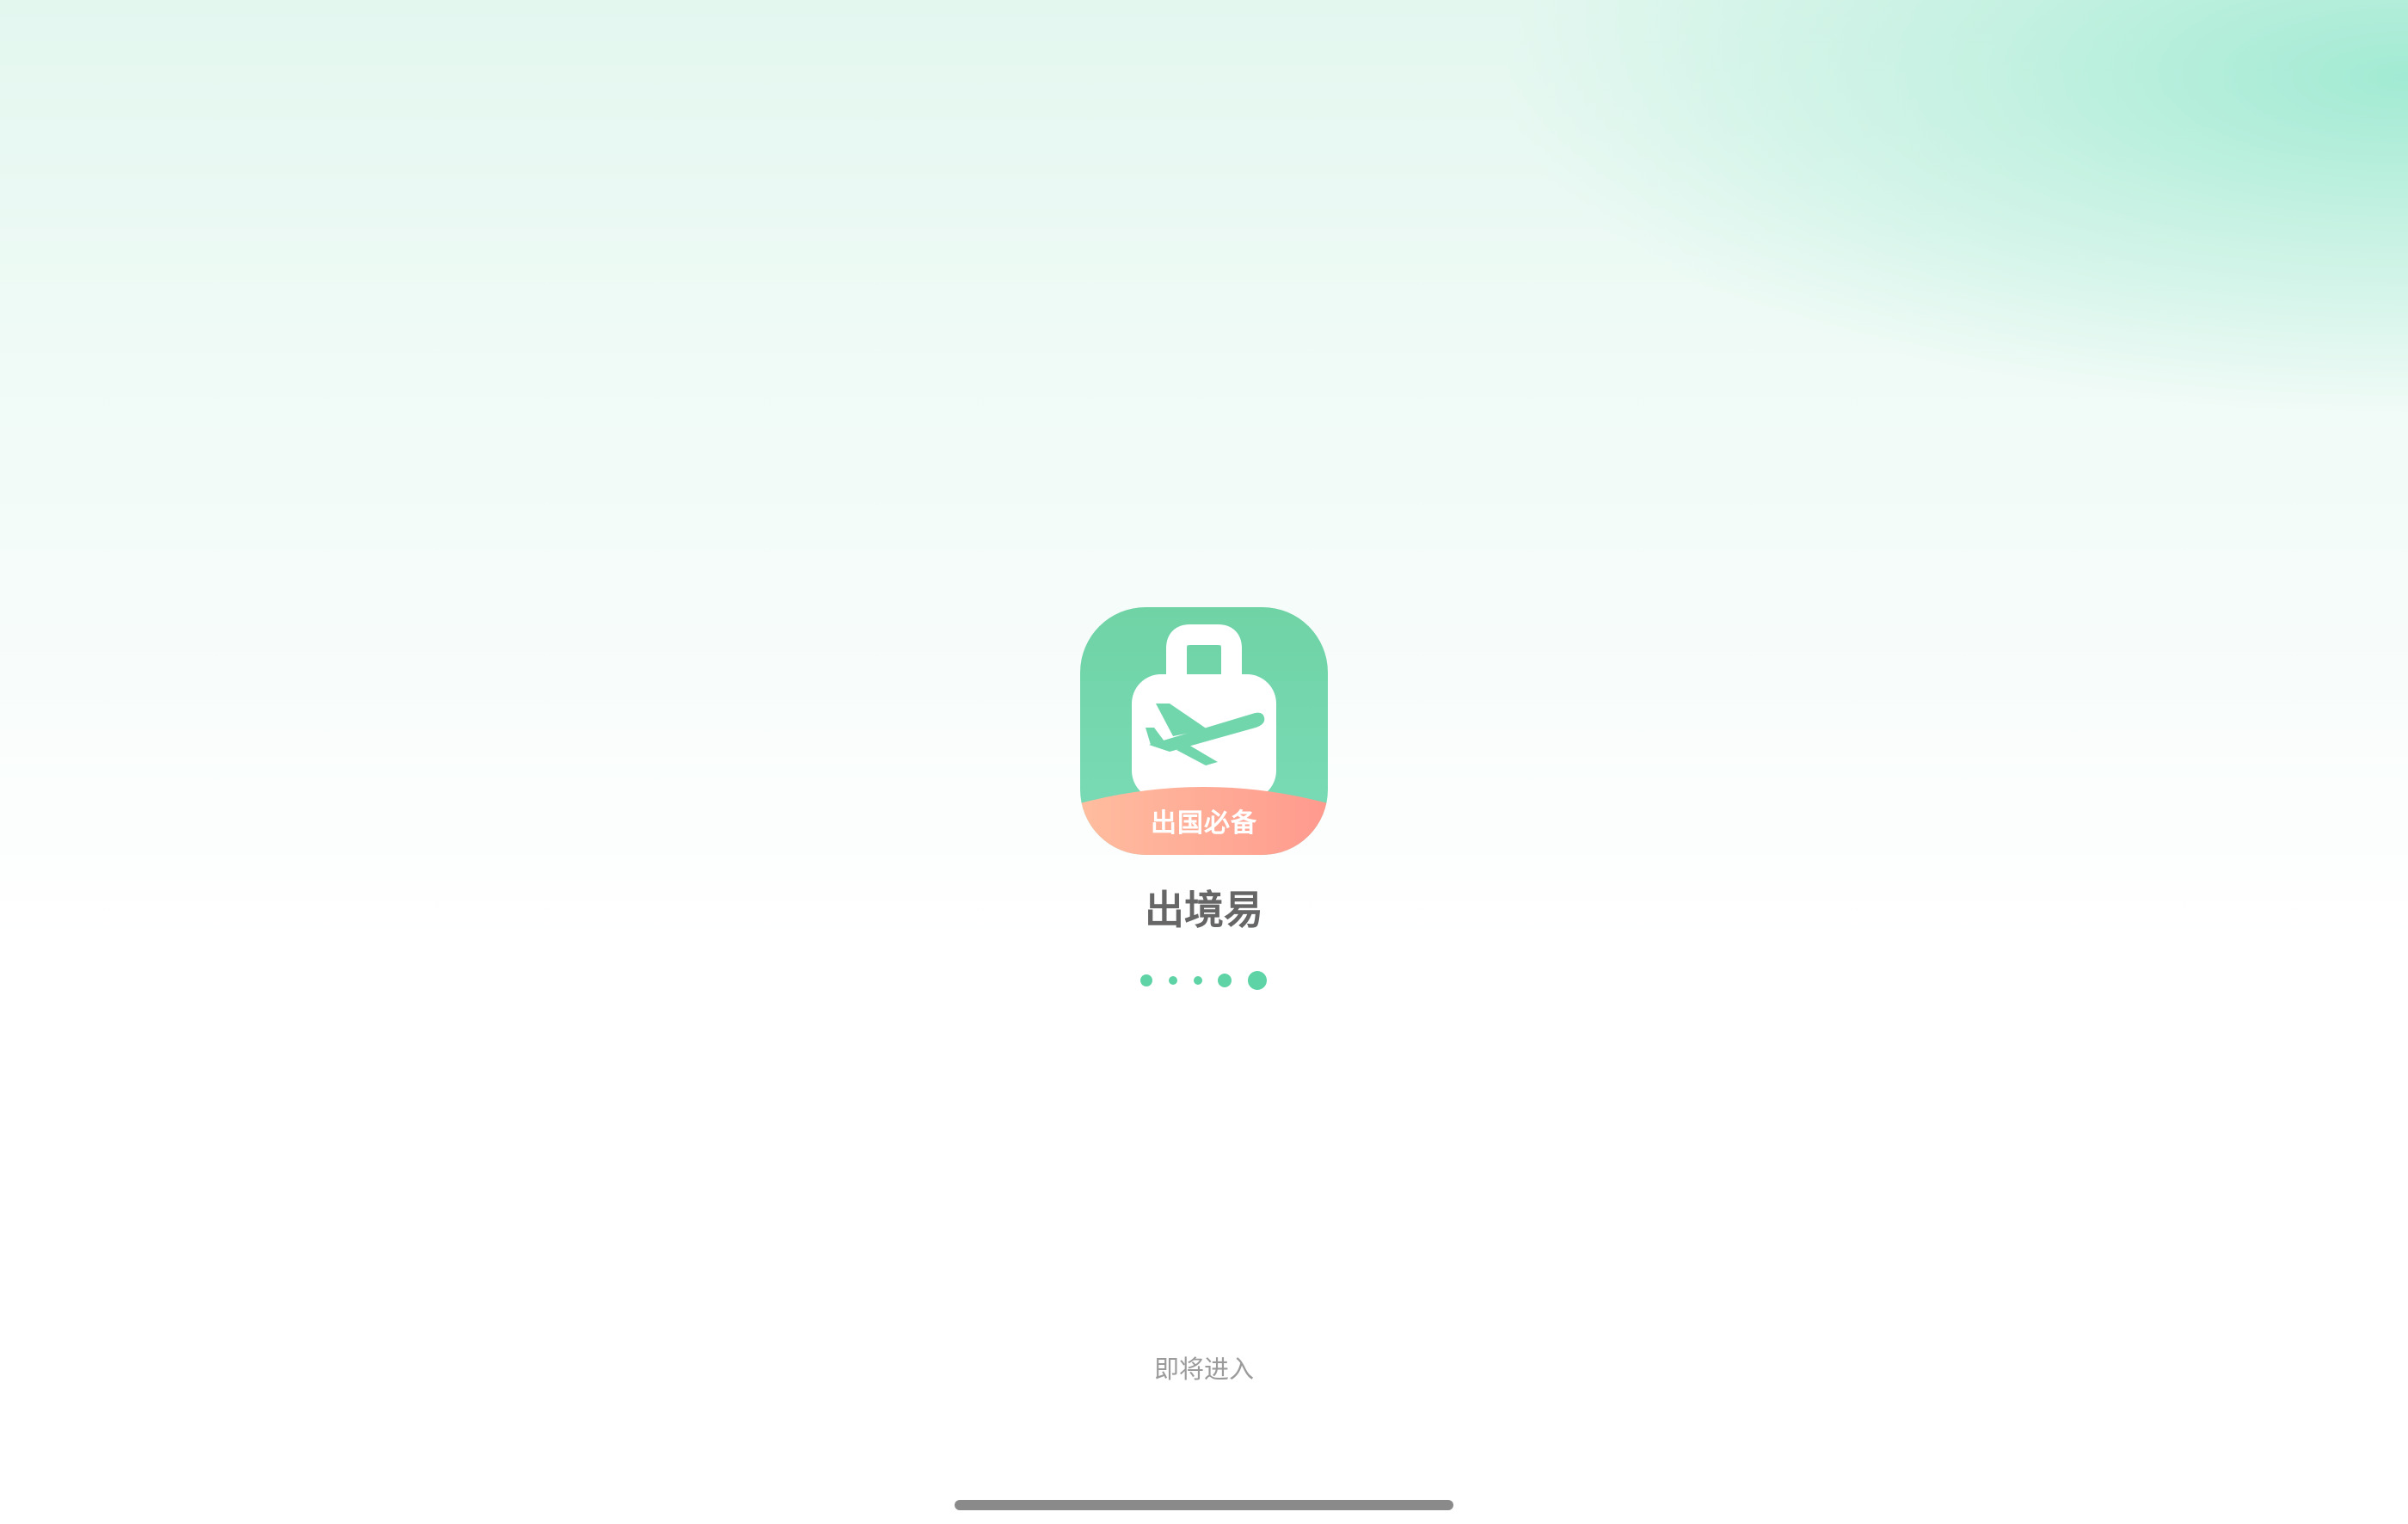  I want to click on app-name: 出境易, so click(1204, 910).